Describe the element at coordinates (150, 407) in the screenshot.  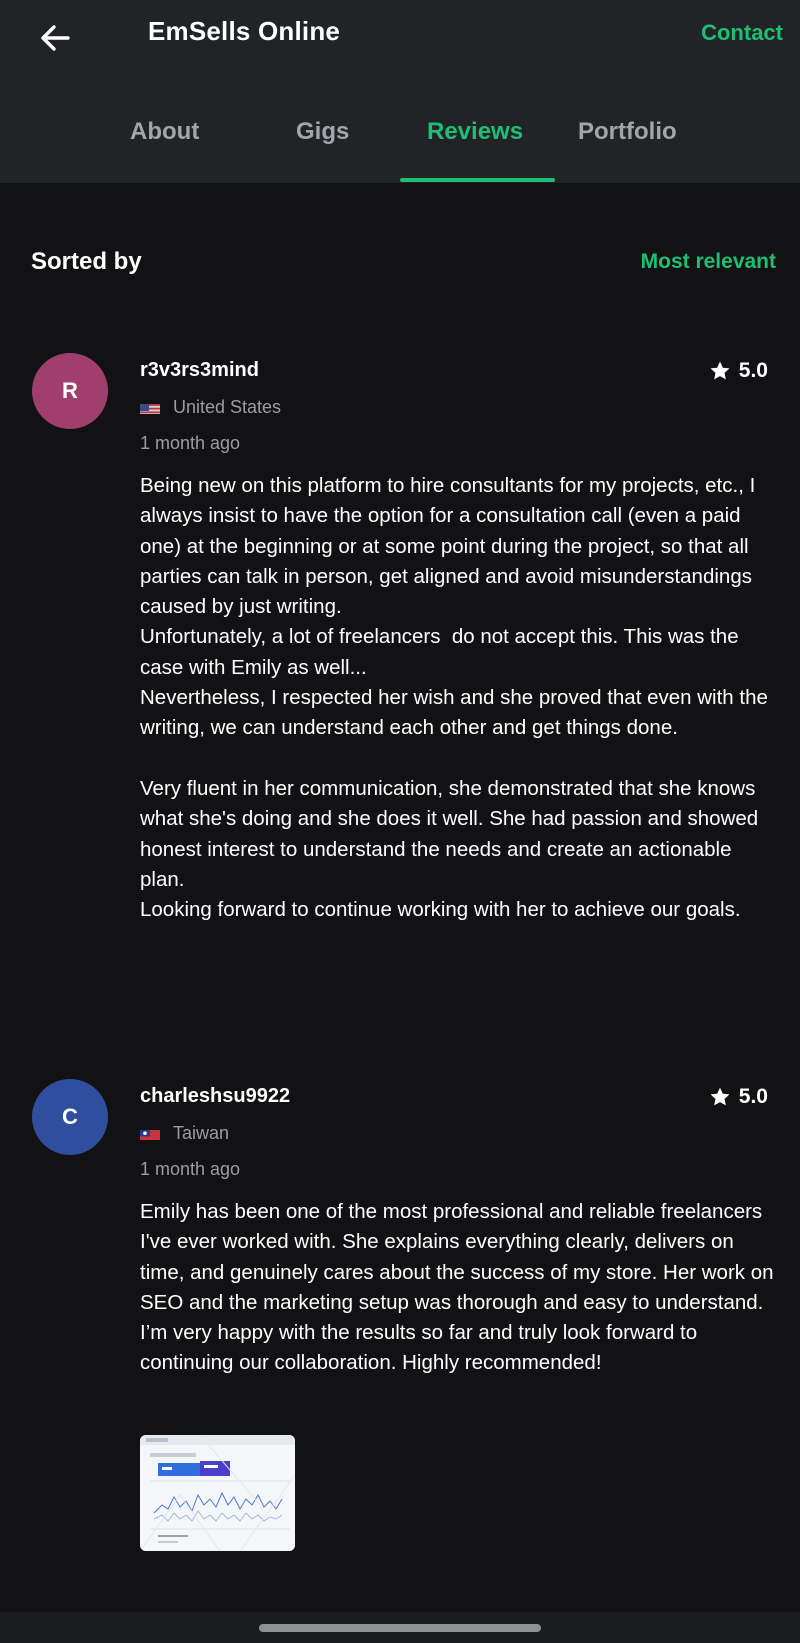
I see `us-flag-icon` at that location.